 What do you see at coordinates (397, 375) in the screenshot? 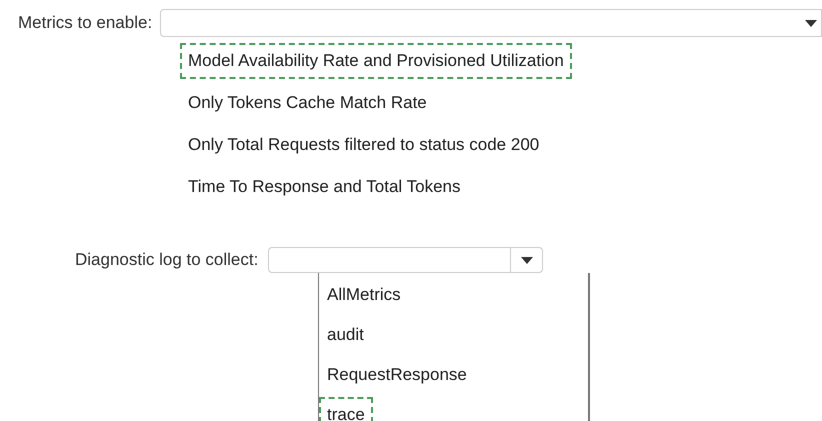
I see `dropdown-option: RequestResponse` at bounding box center [397, 375].